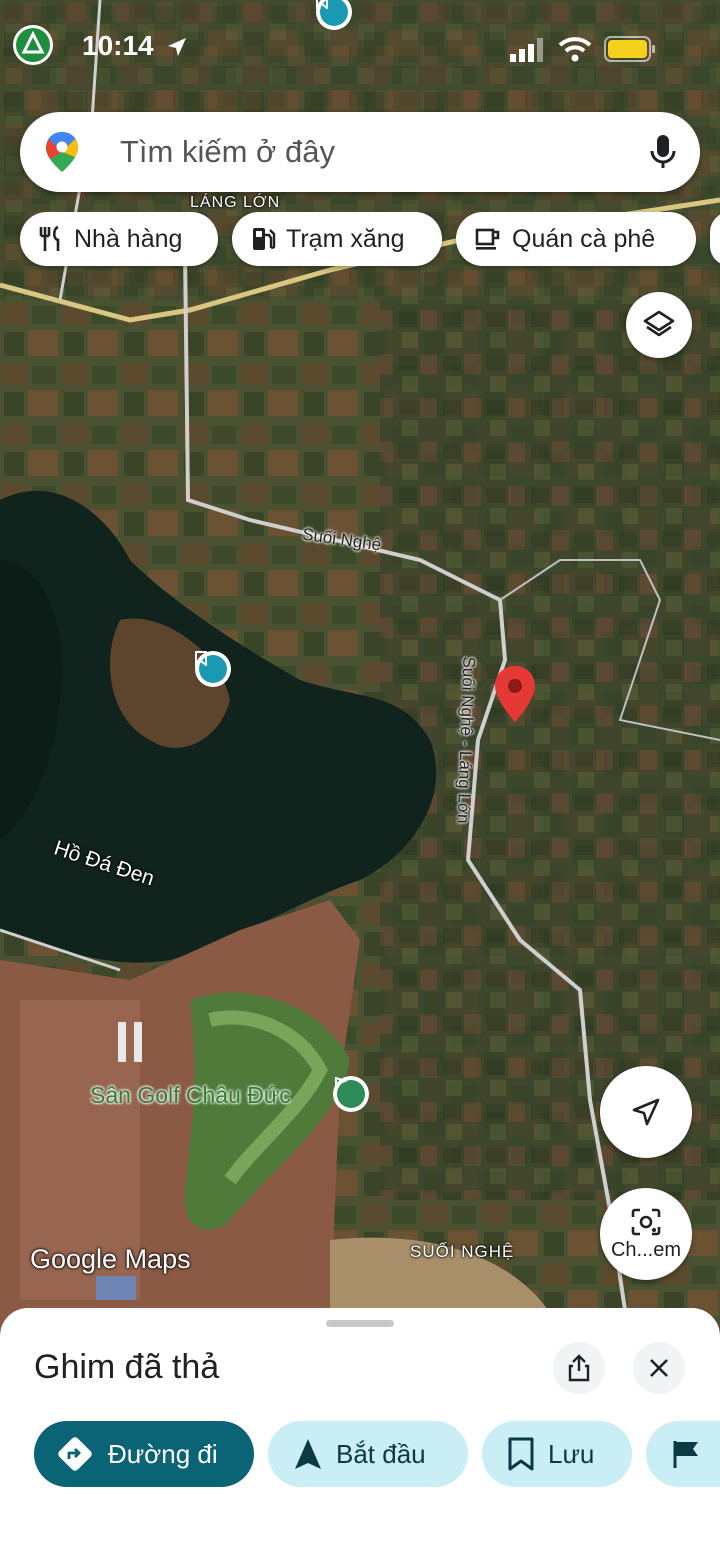 The height and width of the screenshot is (1558, 720). What do you see at coordinates (360, 1323) in the screenshot?
I see `drag-handle` at bounding box center [360, 1323].